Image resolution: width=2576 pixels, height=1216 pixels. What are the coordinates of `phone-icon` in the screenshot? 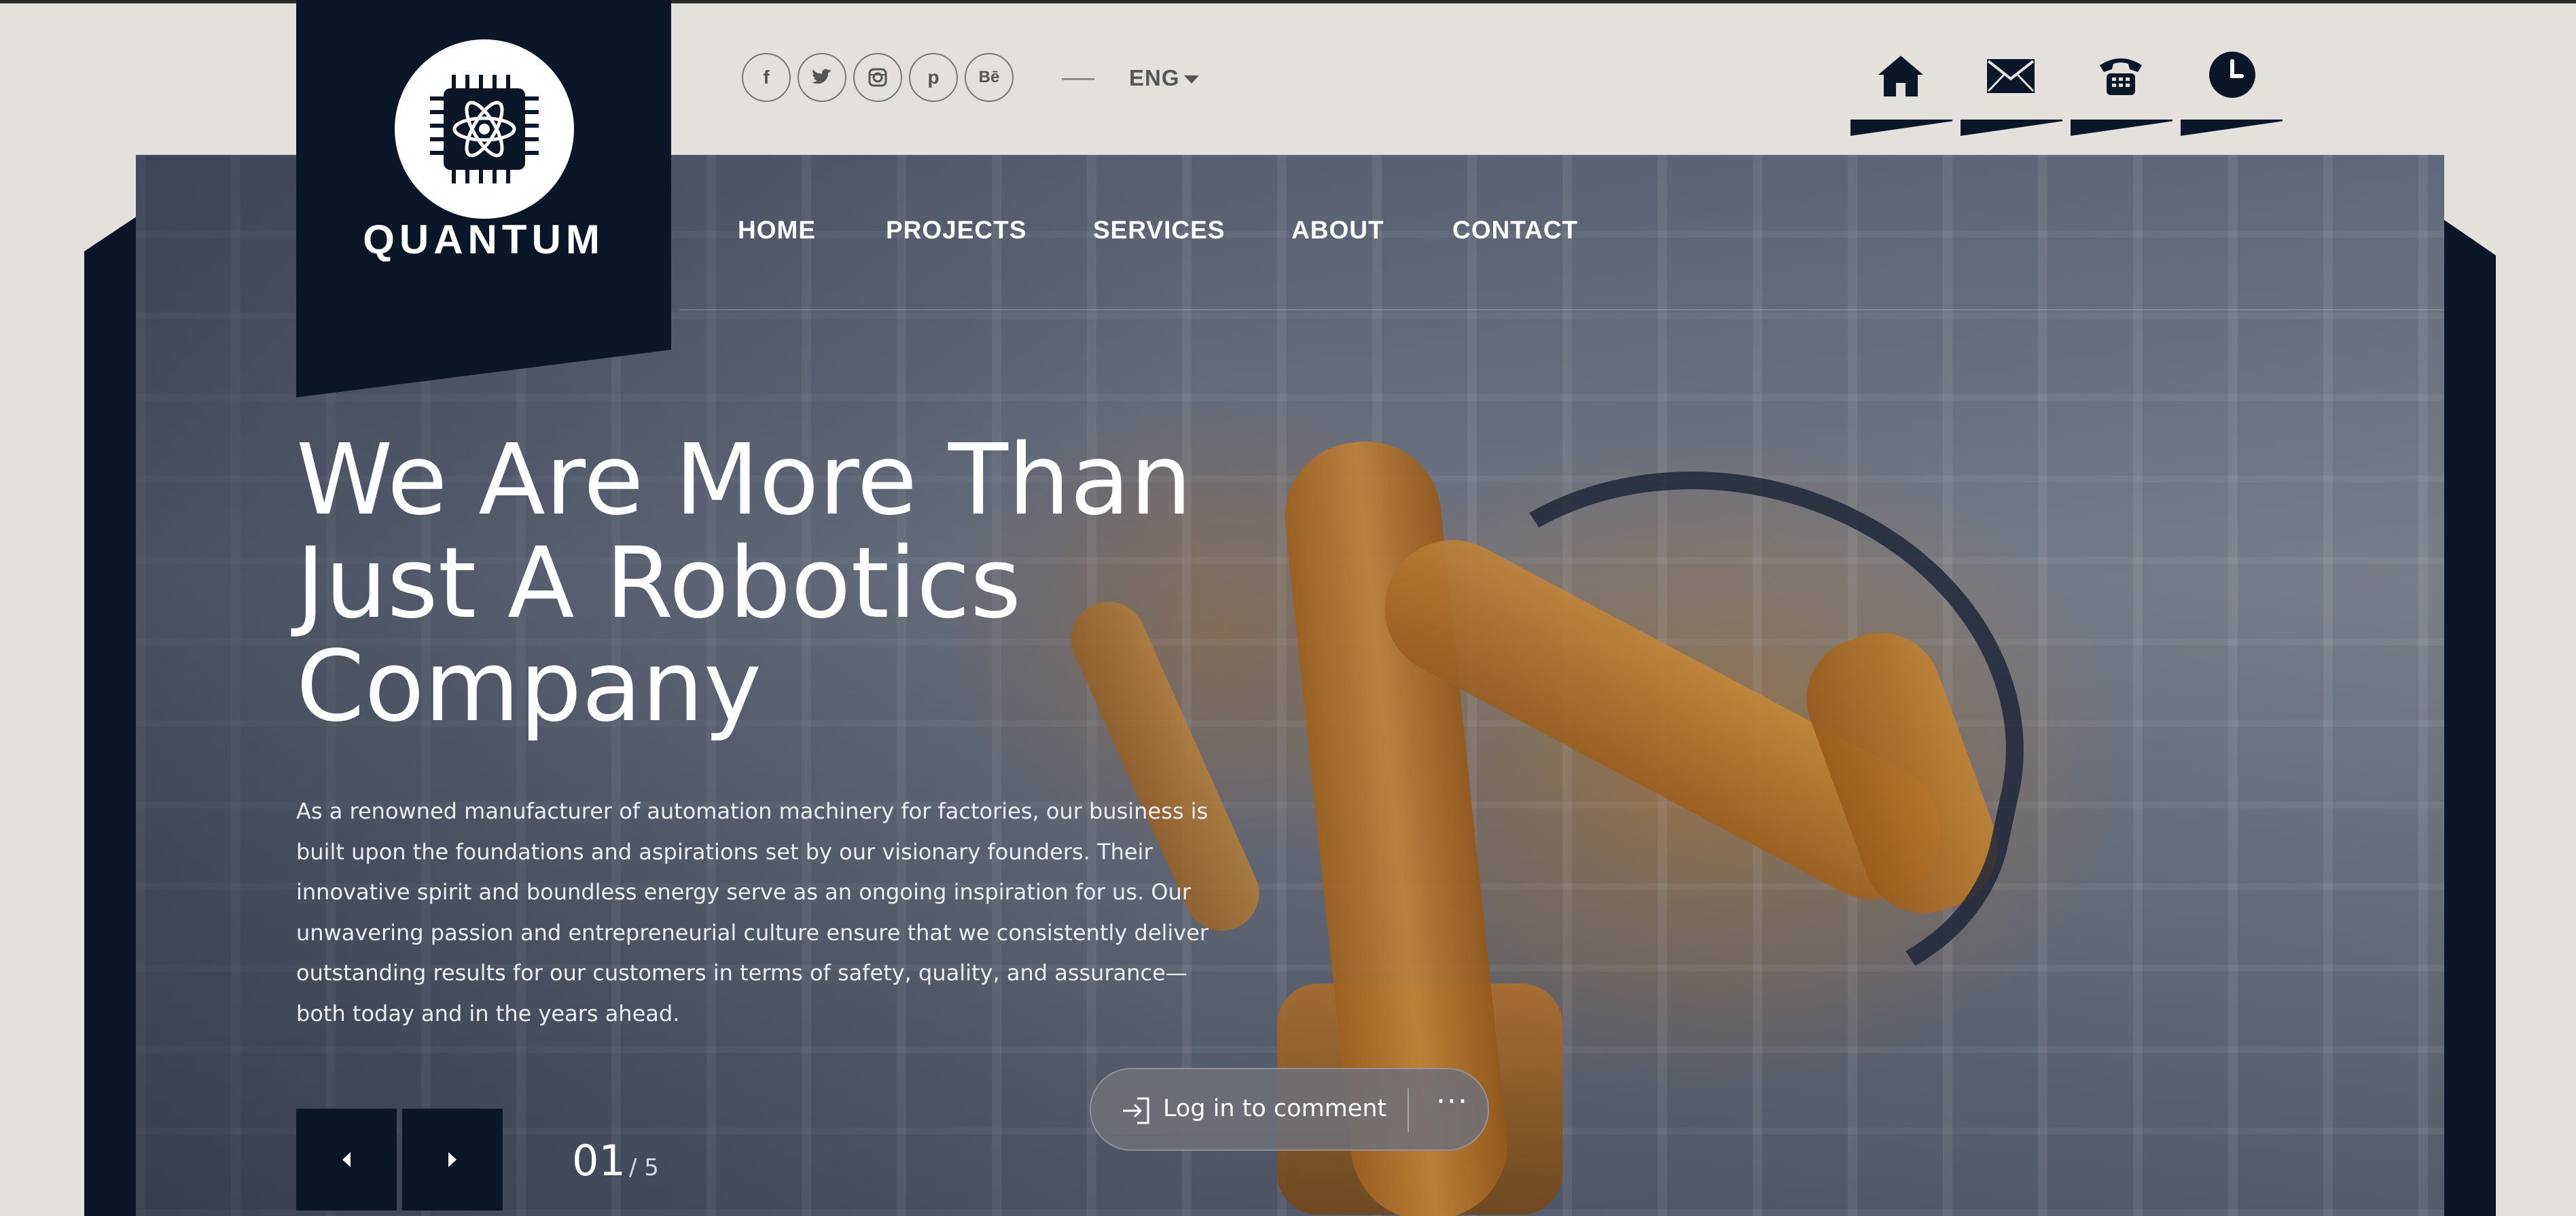 It's located at (2121, 76).